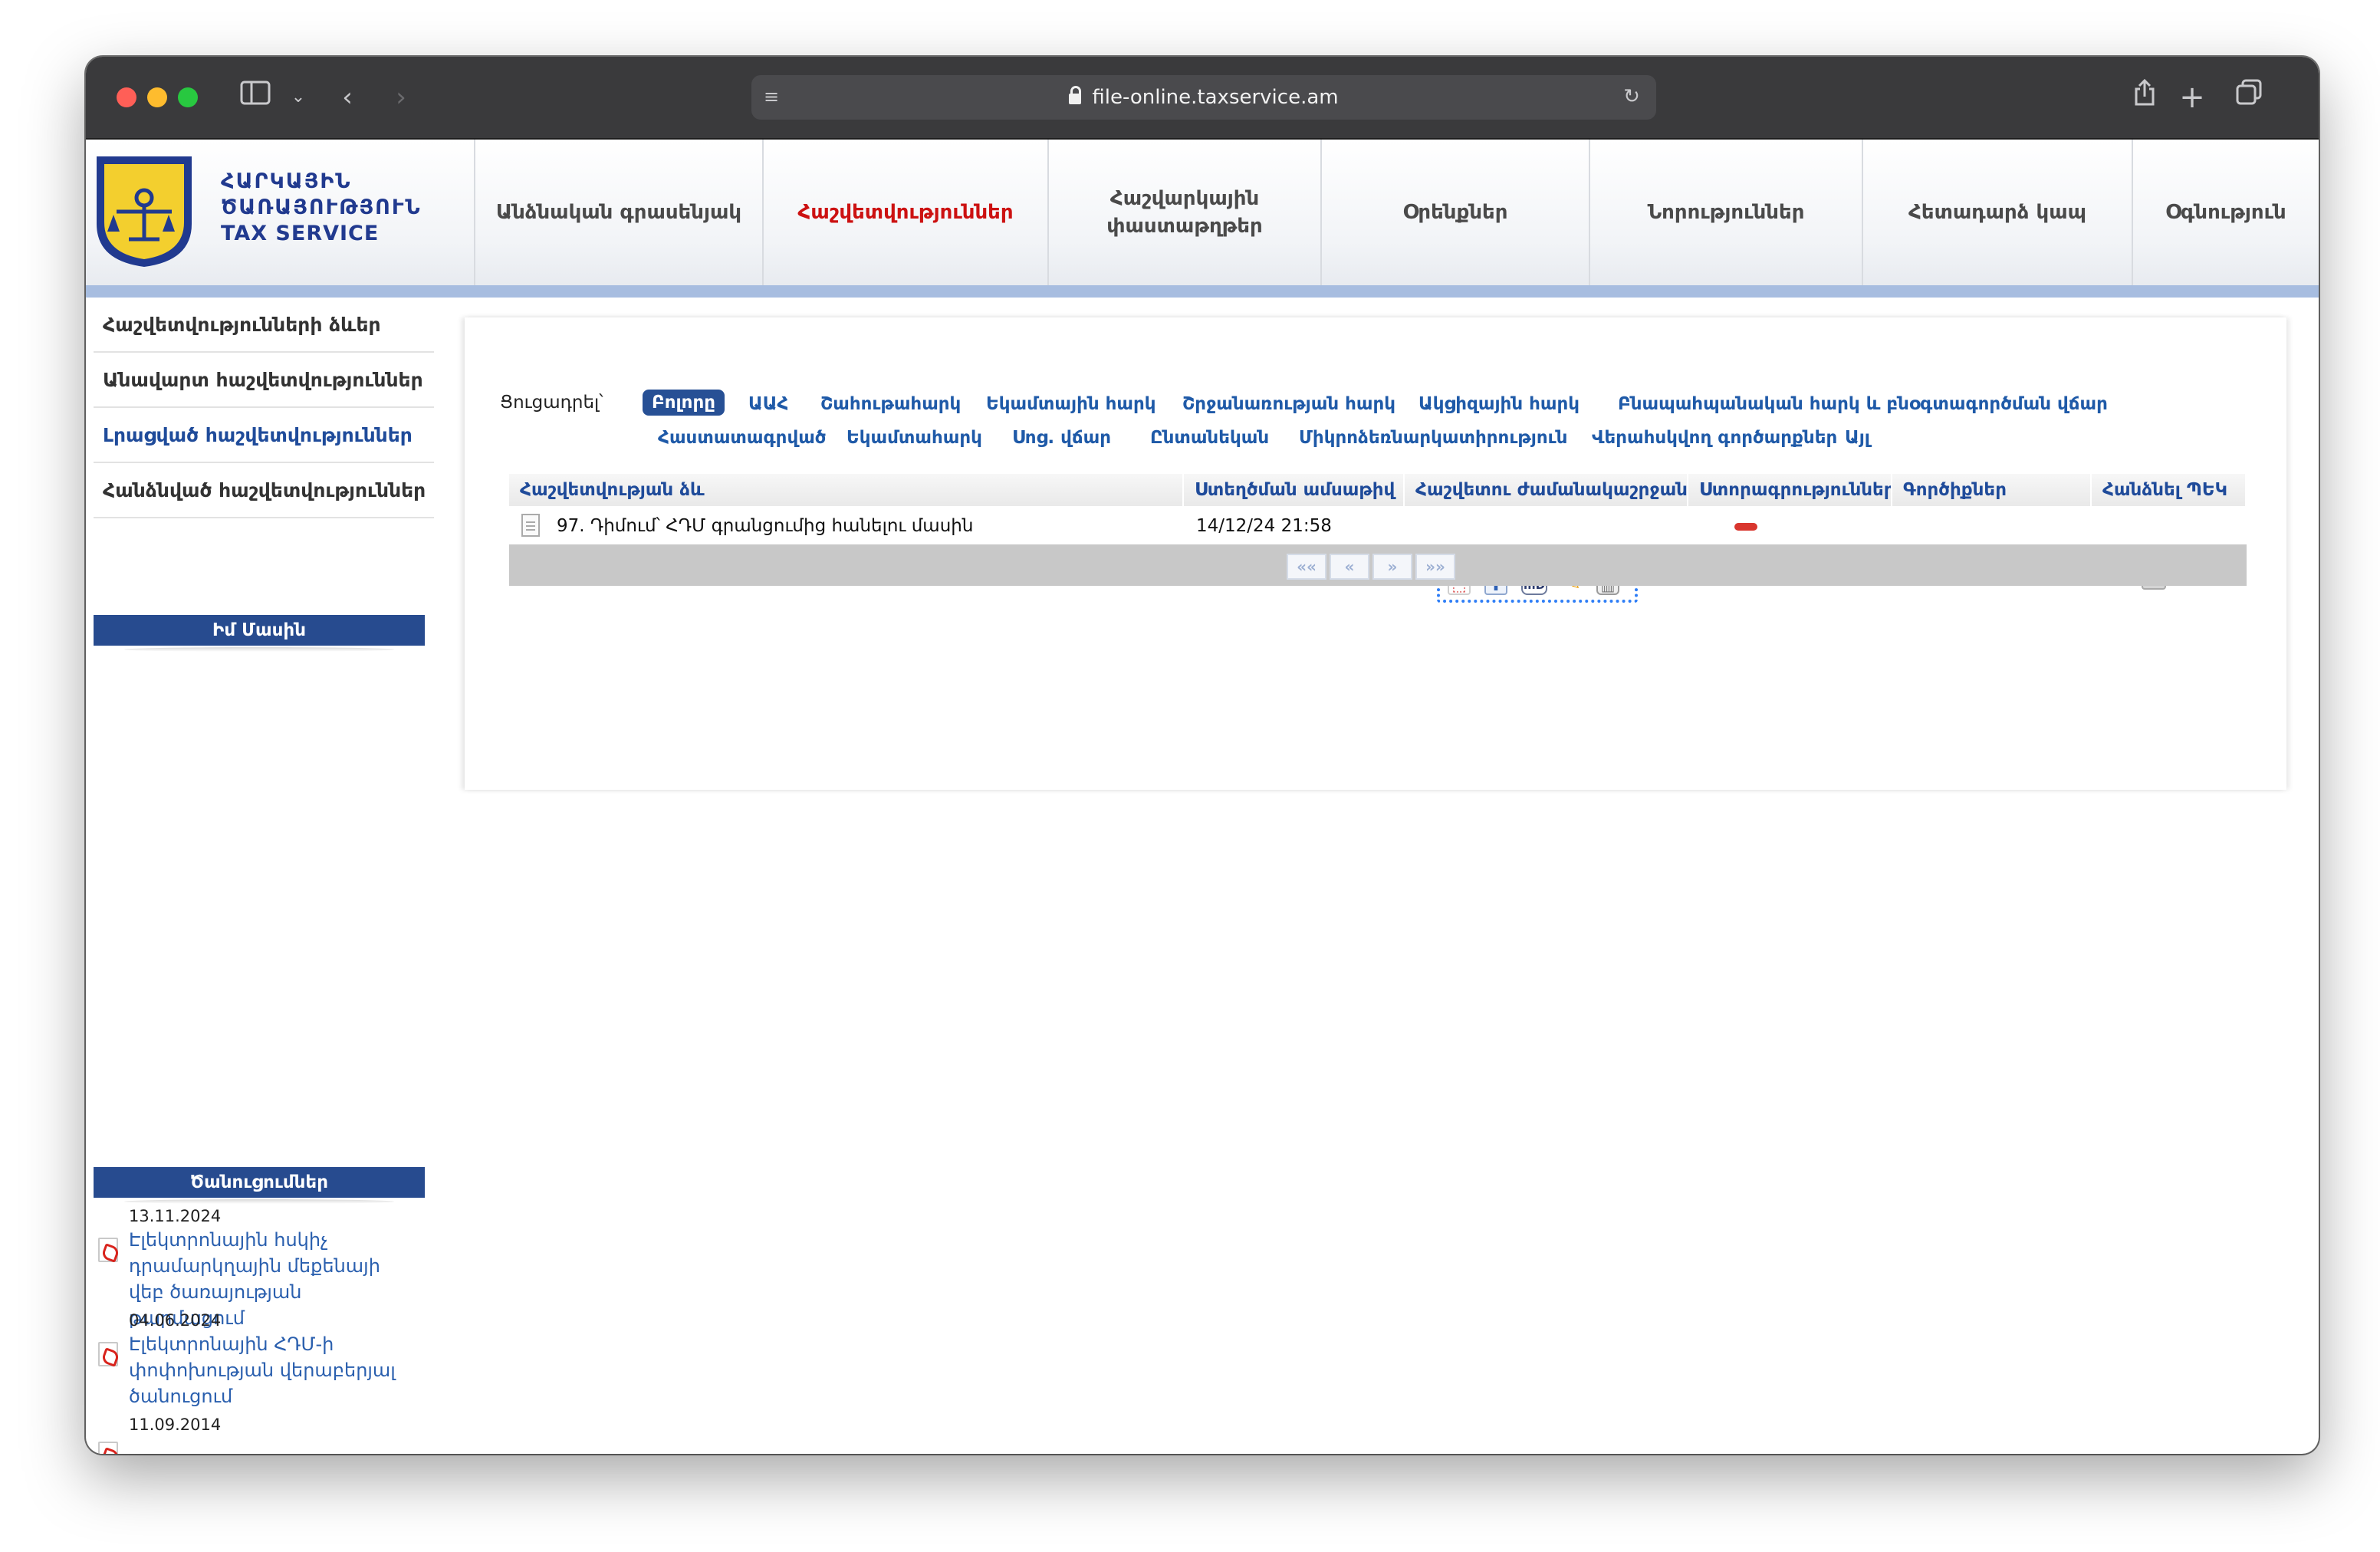 Image resolution: width=2380 pixels, height=1552 pixels. Describe the element at coordinates (175, 1216) in the screenshot. I see `announcement-date: 13.11.2024` at that location.